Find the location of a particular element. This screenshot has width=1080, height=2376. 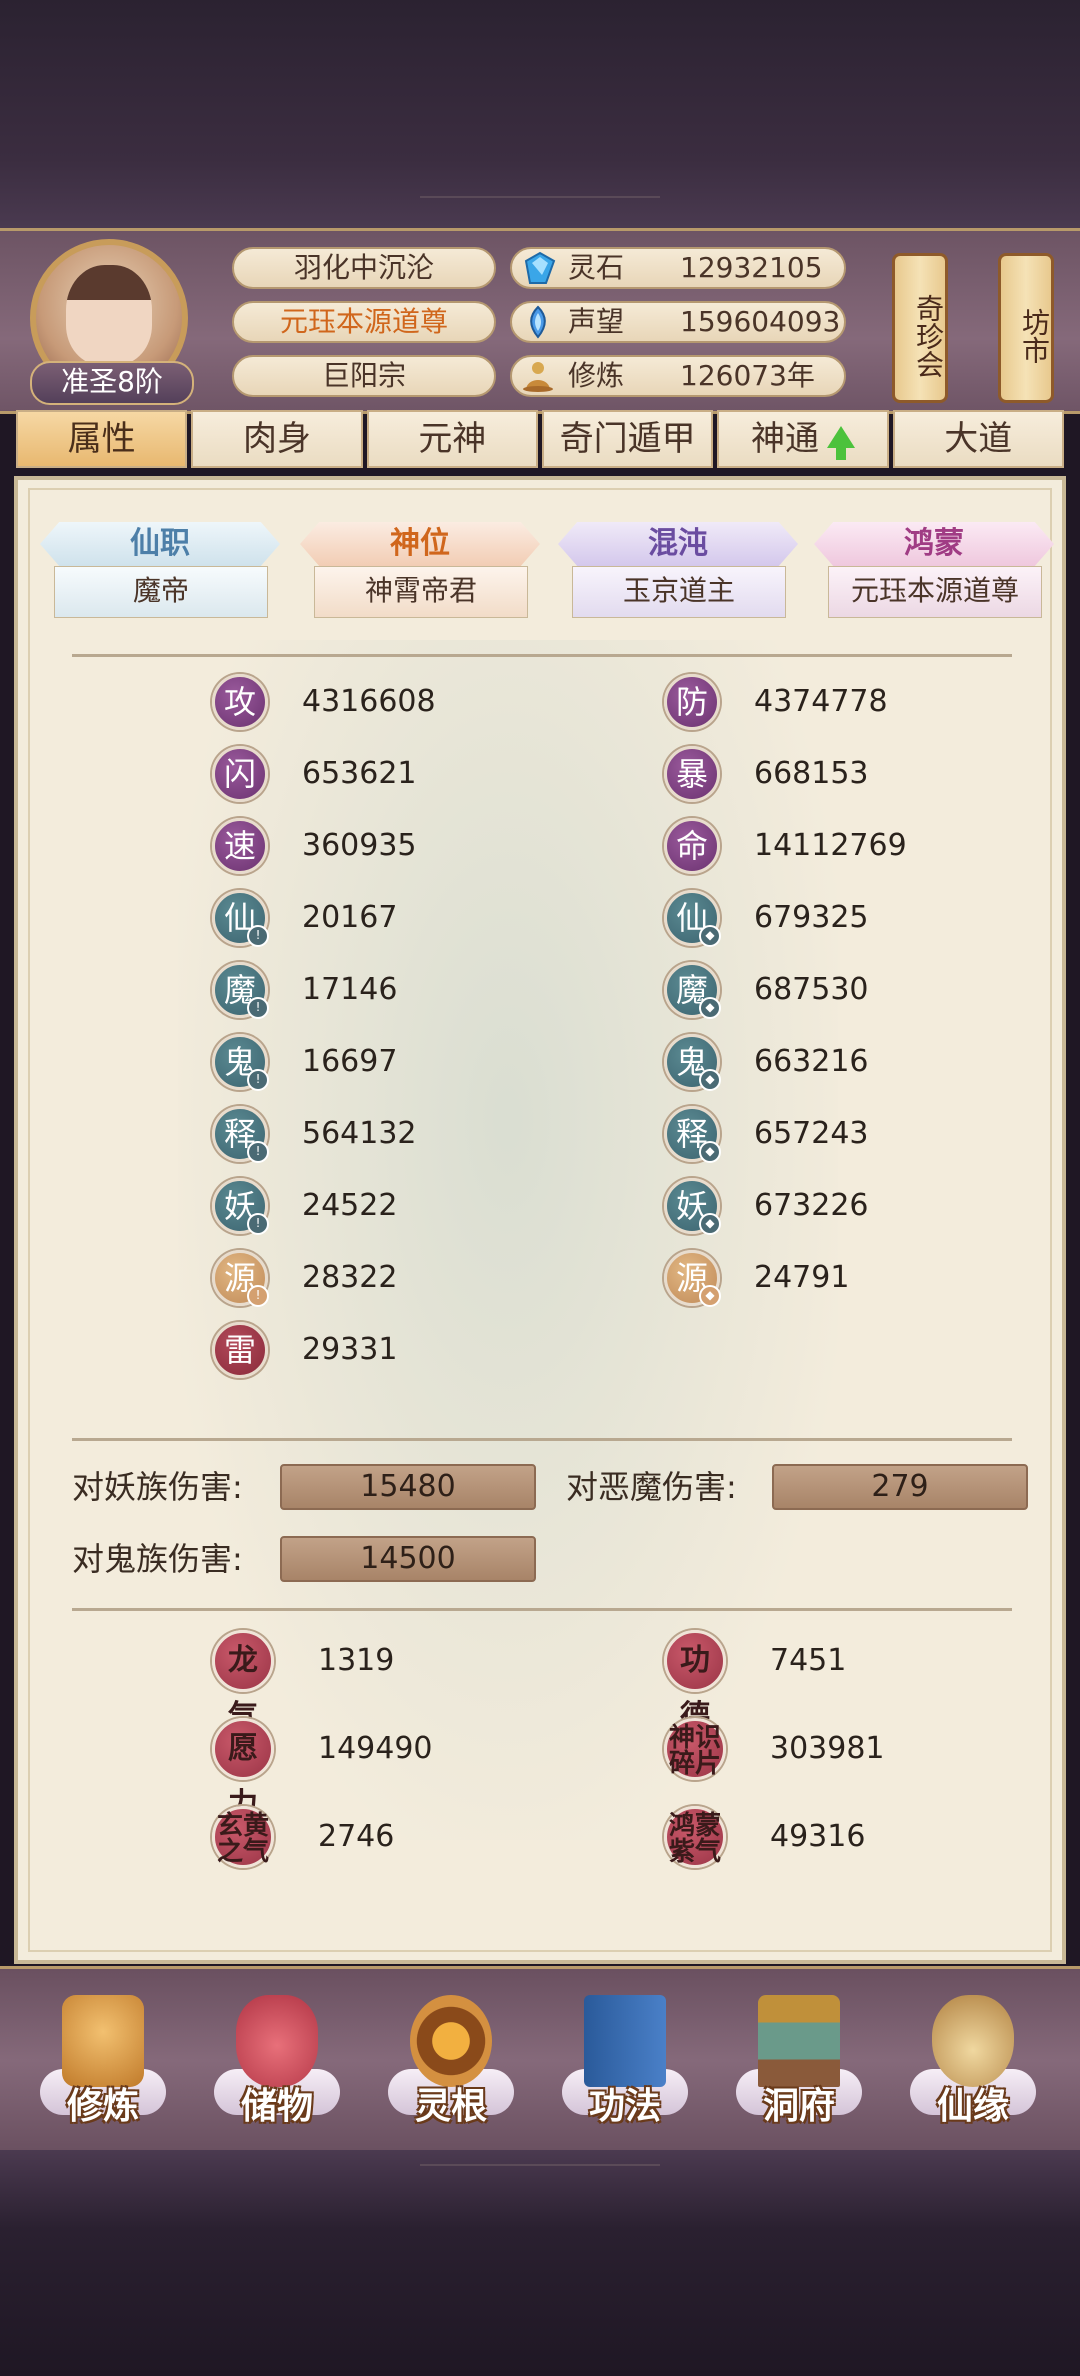

defense-icon: 防 is located at coordinates (692, 702).